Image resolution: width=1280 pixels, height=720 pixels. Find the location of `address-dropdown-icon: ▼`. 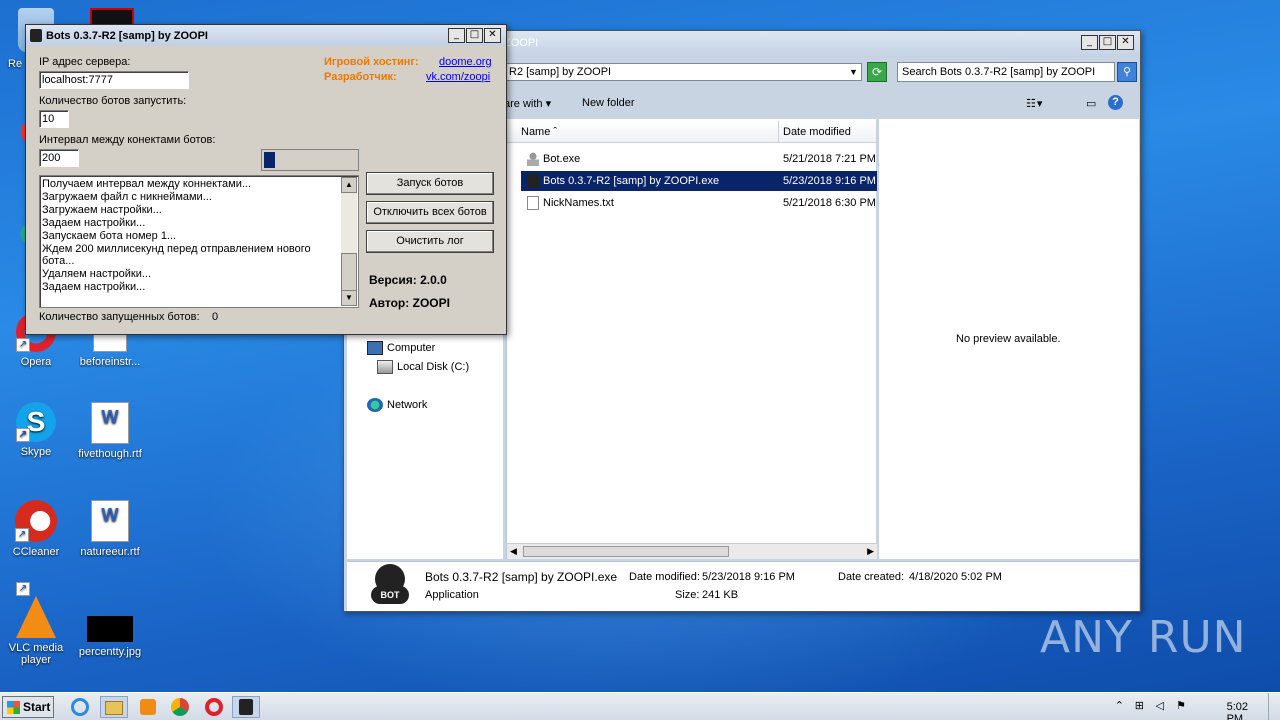

address-dropdown-icon: ▼ is located at coordinates (853, 72).